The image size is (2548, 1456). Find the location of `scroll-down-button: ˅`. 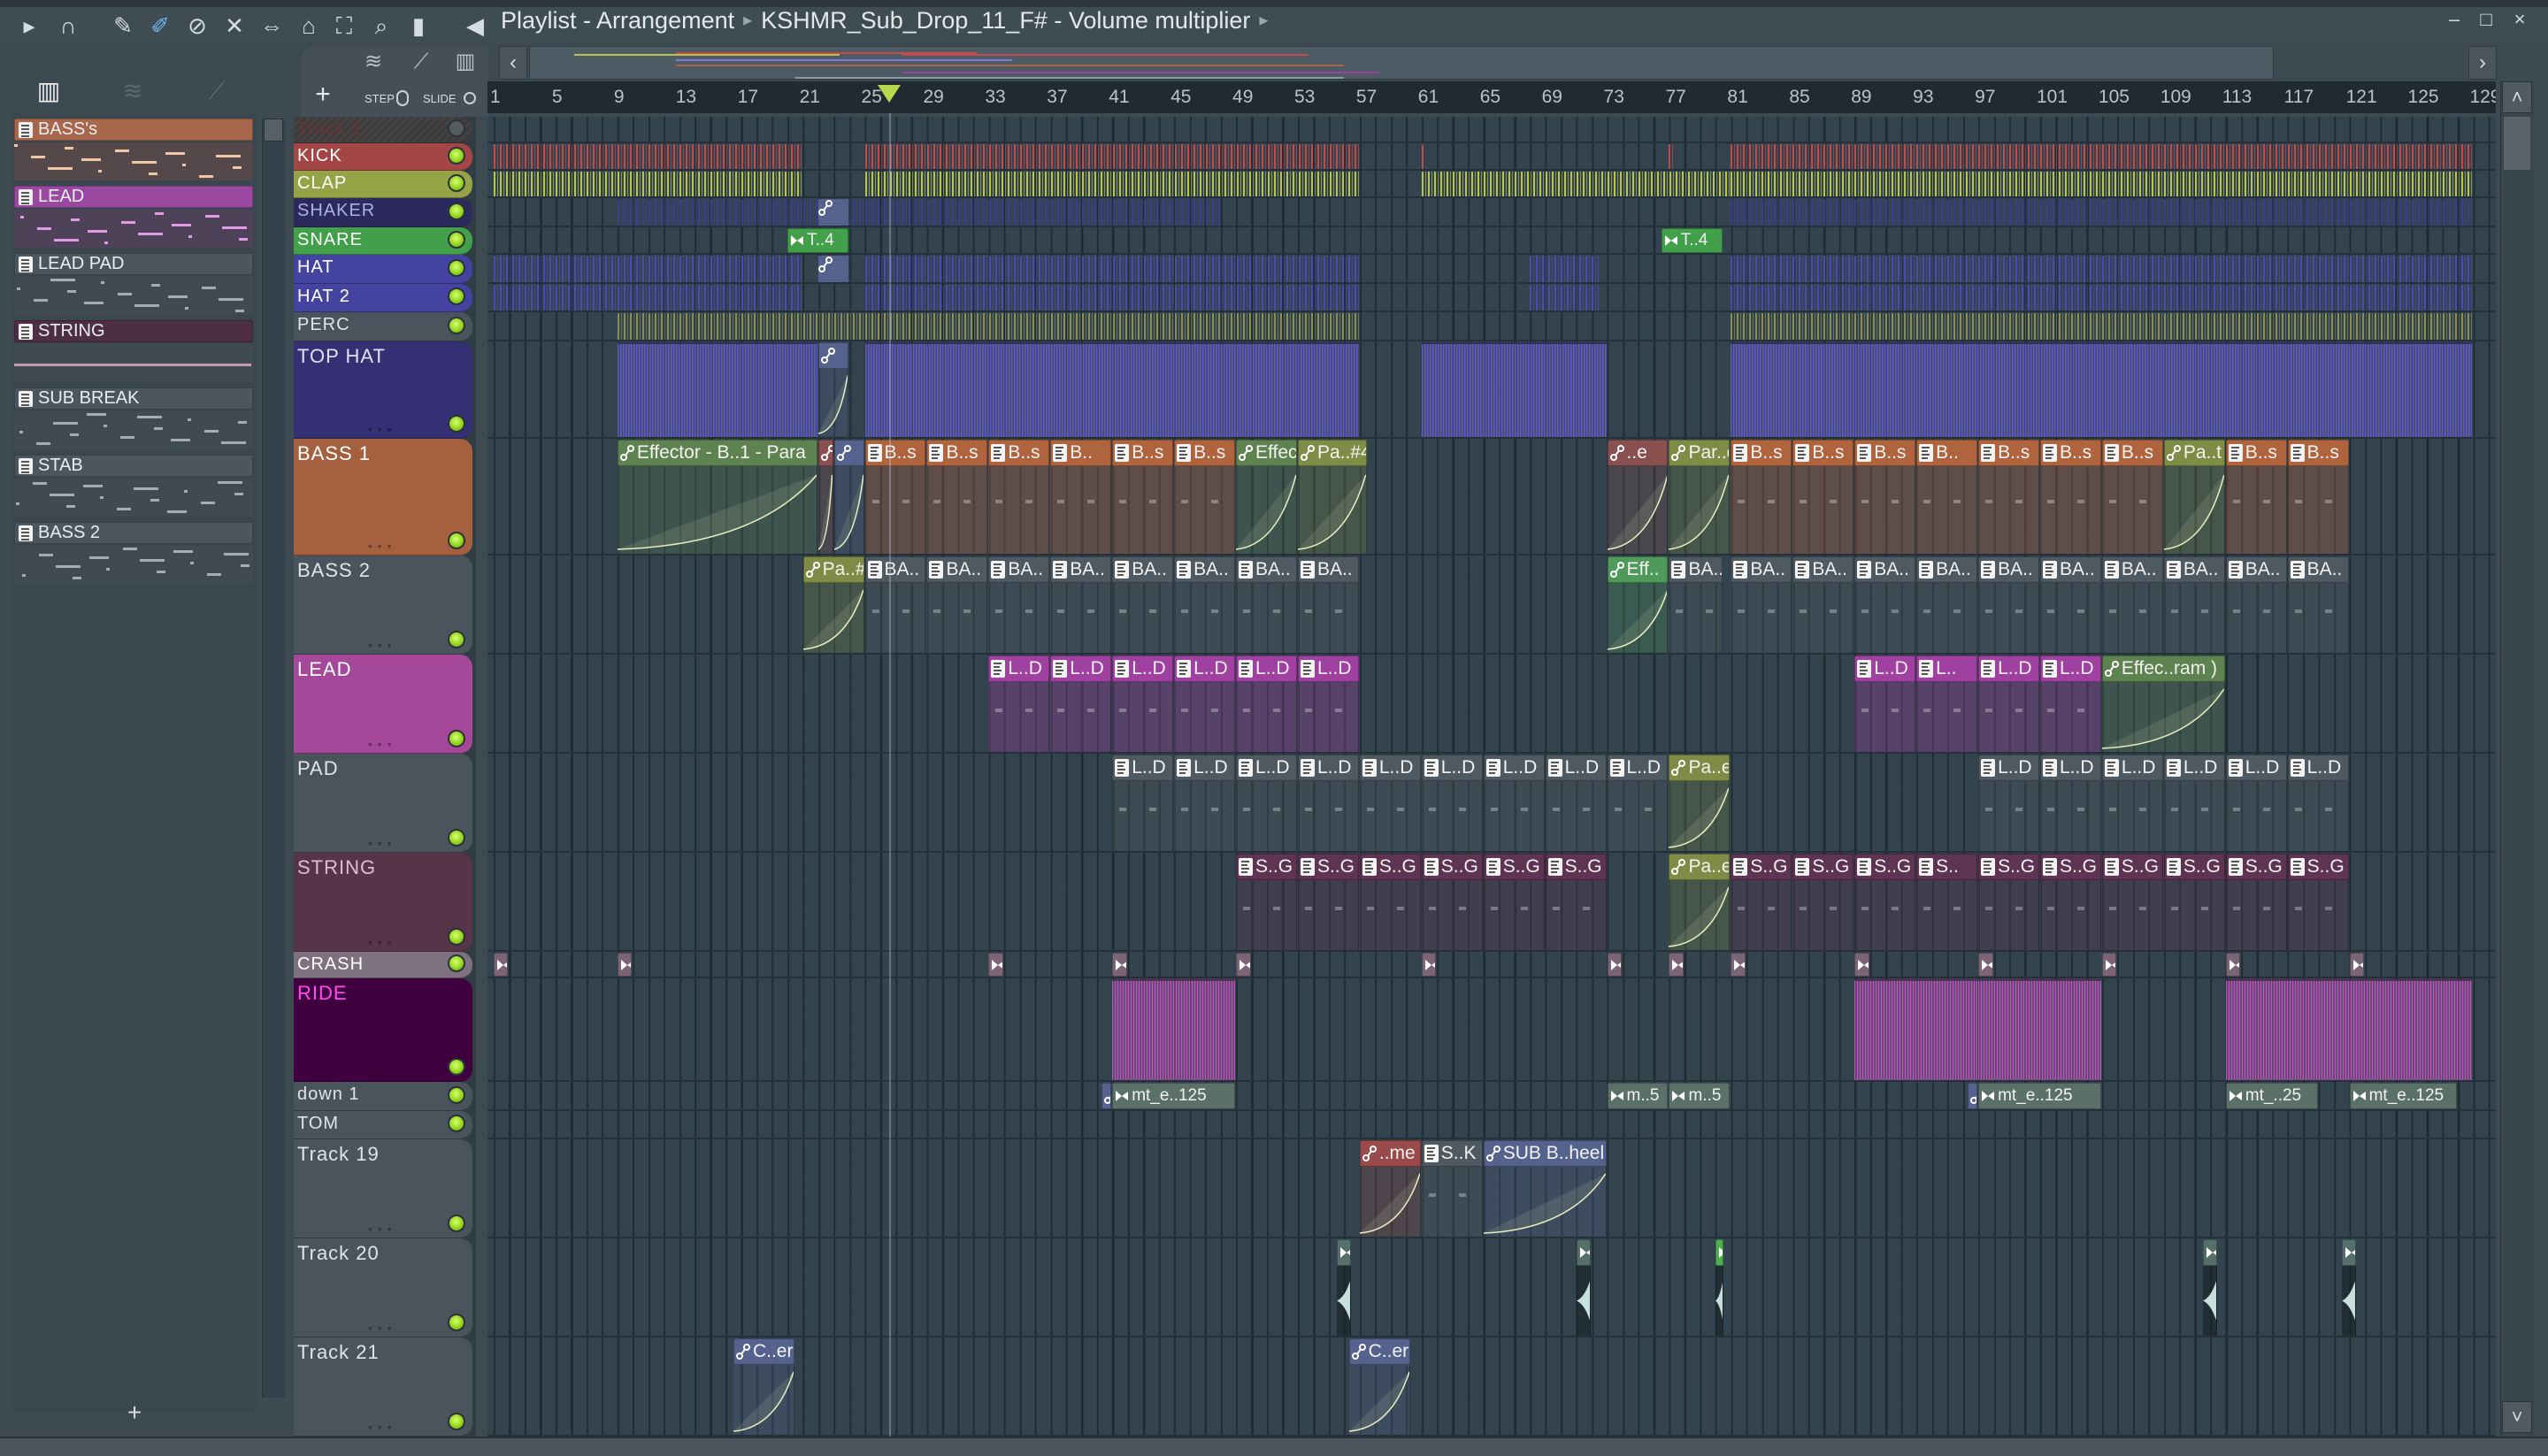

scroll-down-button: ˅ is located at coordinates (2517, 1417).